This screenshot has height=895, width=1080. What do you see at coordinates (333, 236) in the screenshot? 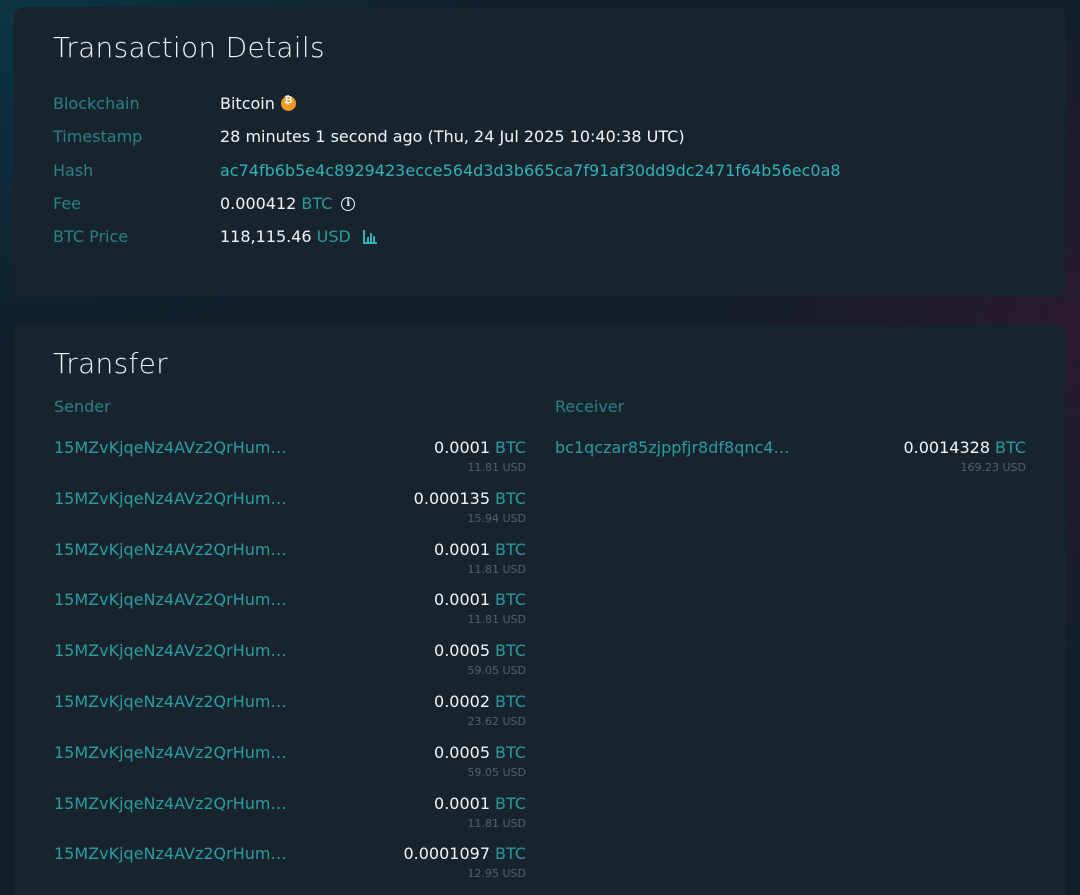
I see `btc-price-unit: USD` at bounding box center [333, 236].